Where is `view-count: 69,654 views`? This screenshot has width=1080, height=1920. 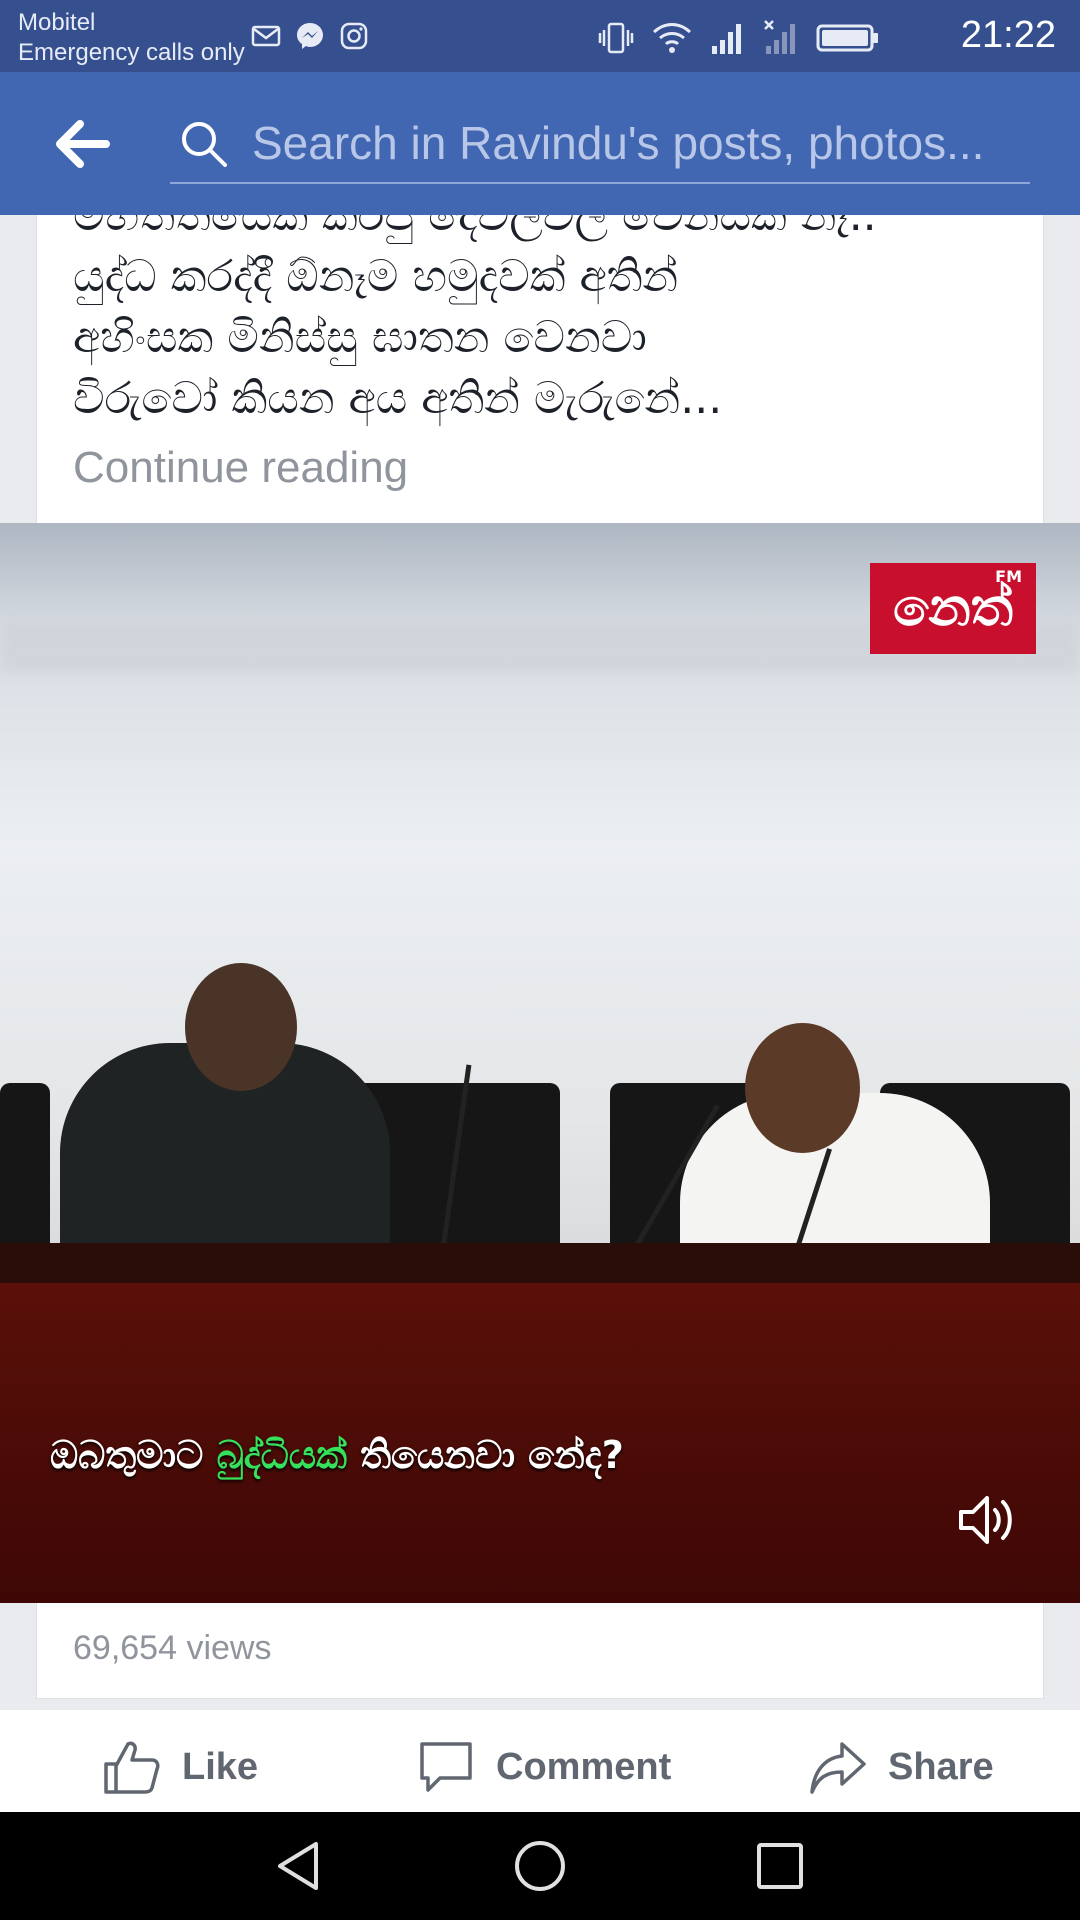 view-count: 69,654 views is located at coordinates (172, 1648).